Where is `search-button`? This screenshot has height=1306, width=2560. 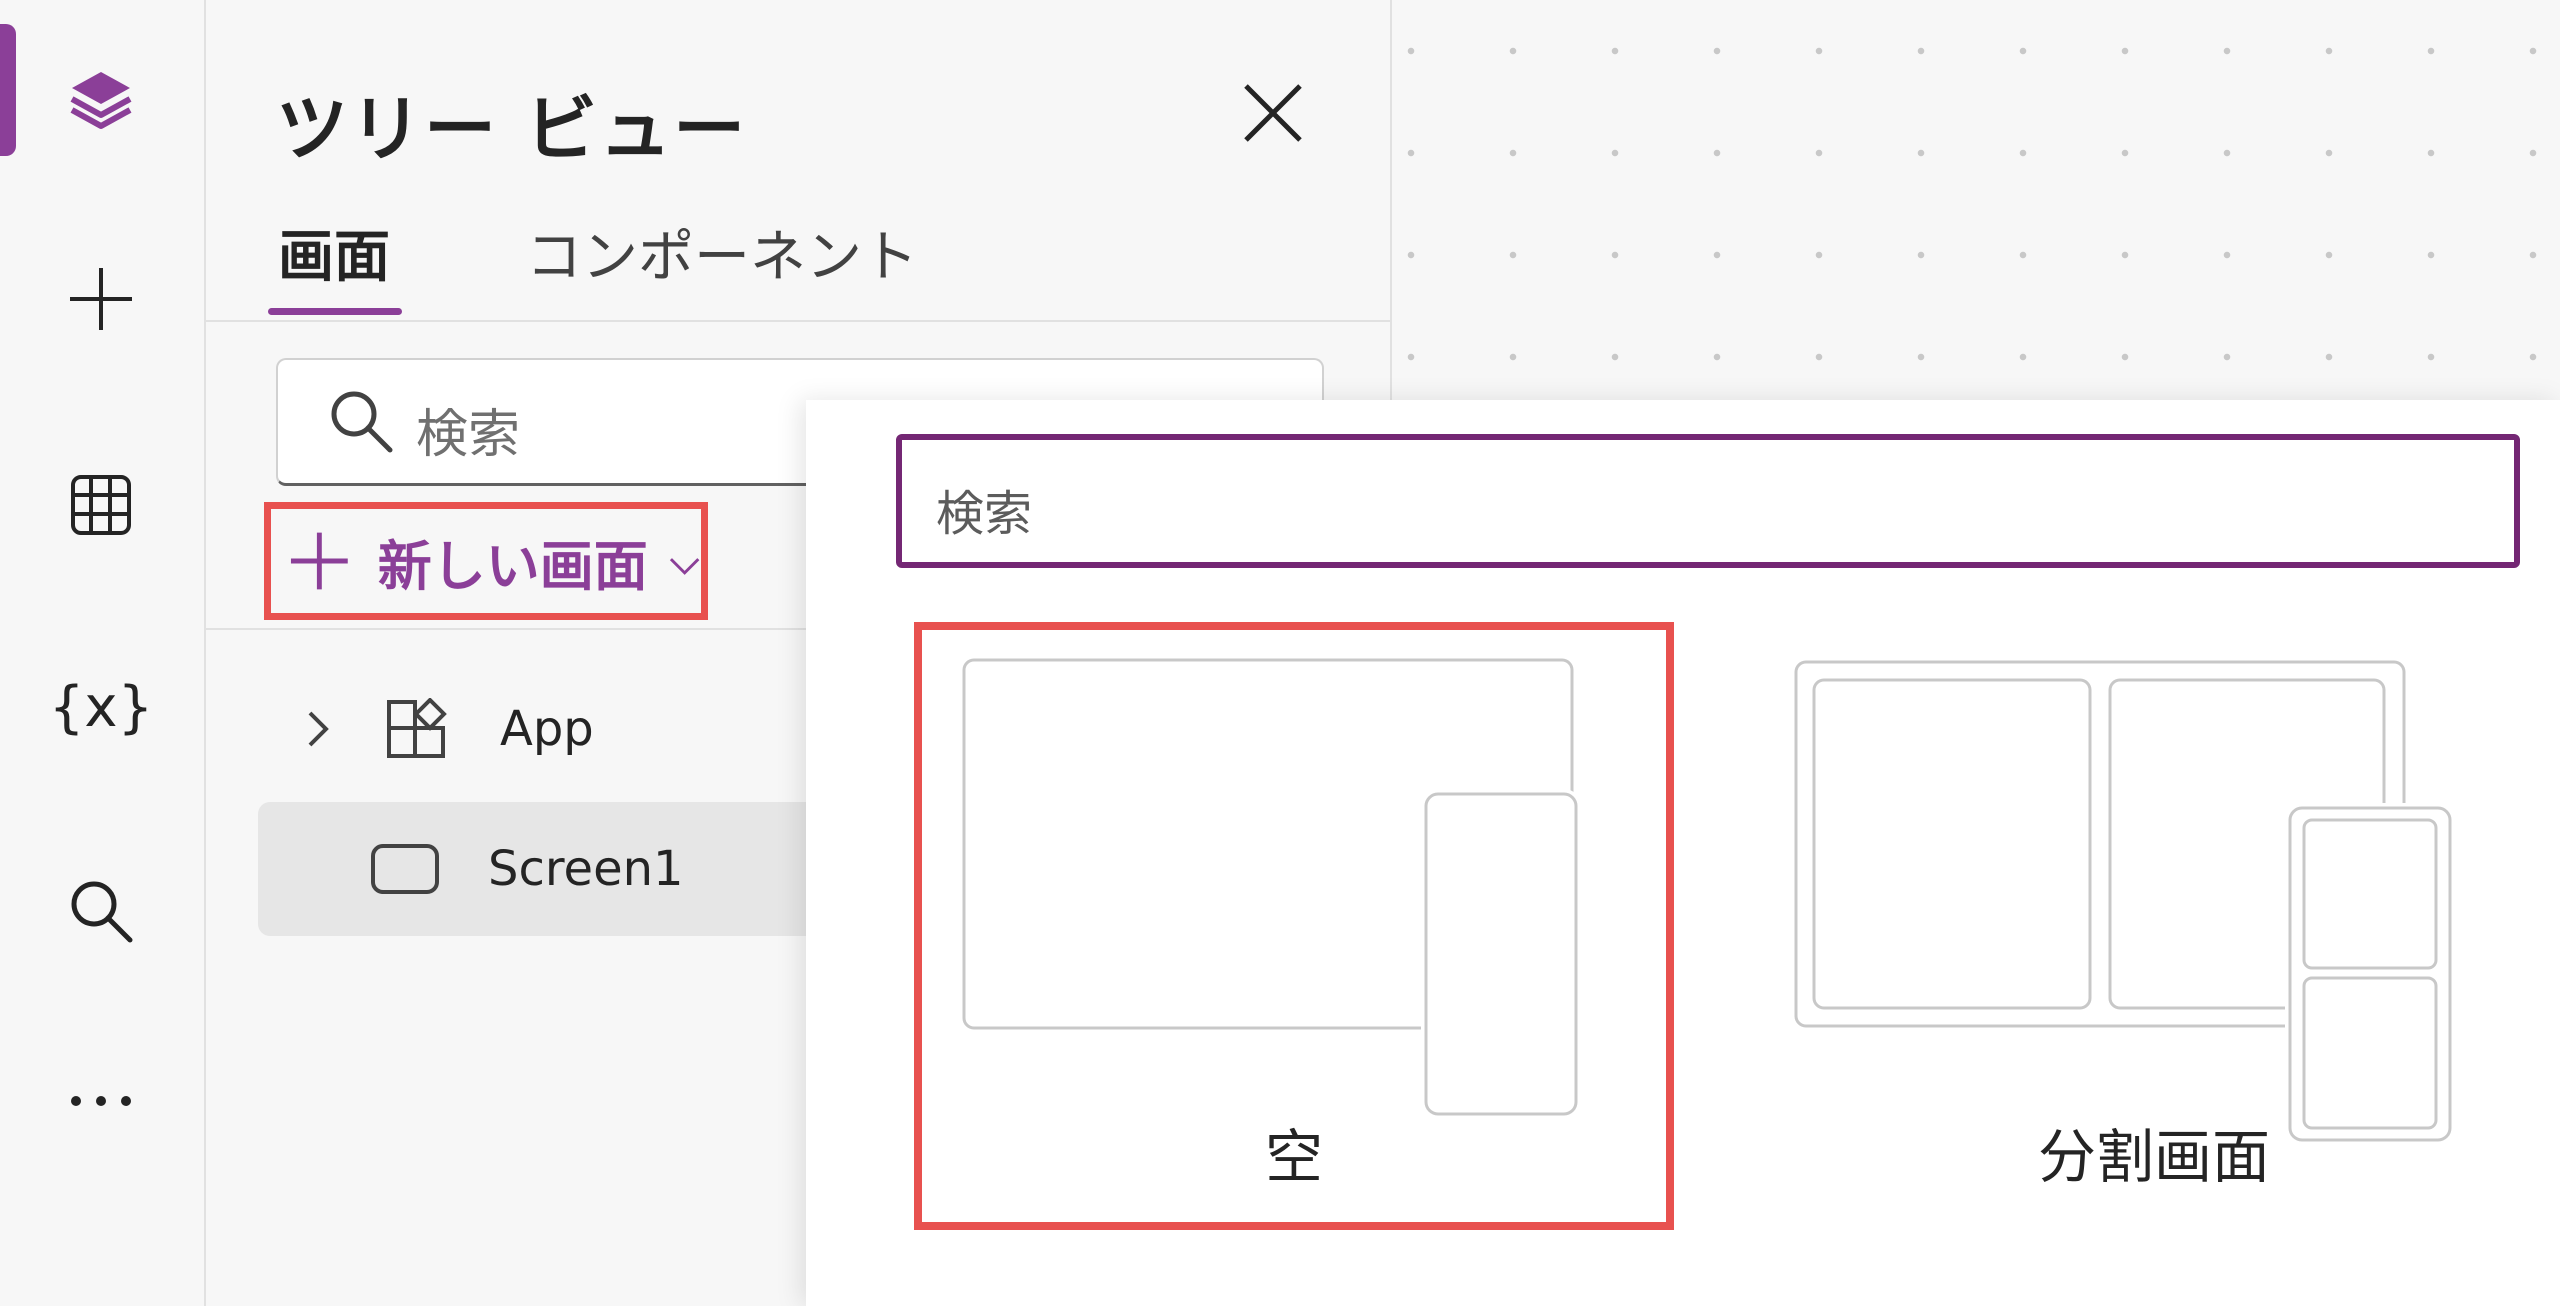 search-button is located at coordinates (101, 911).